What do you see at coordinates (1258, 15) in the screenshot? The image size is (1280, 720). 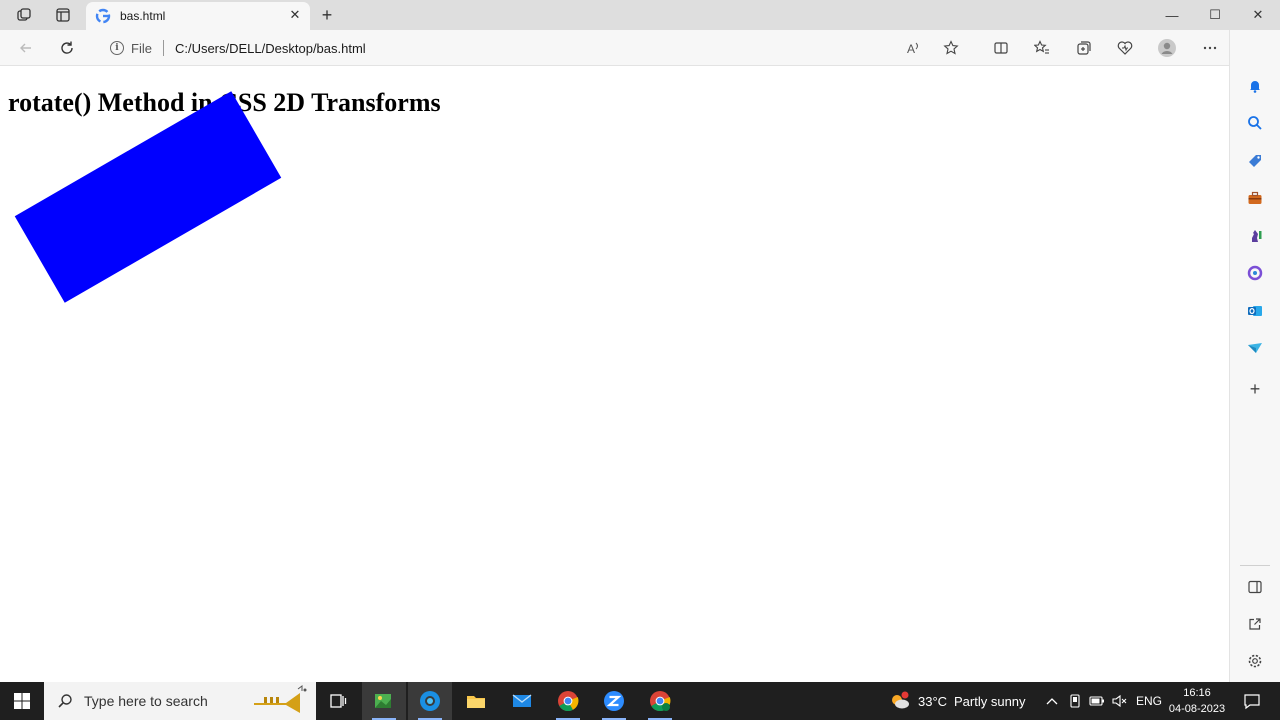 I see `close-window-button: ✕` at bounding box center [1258, 15].